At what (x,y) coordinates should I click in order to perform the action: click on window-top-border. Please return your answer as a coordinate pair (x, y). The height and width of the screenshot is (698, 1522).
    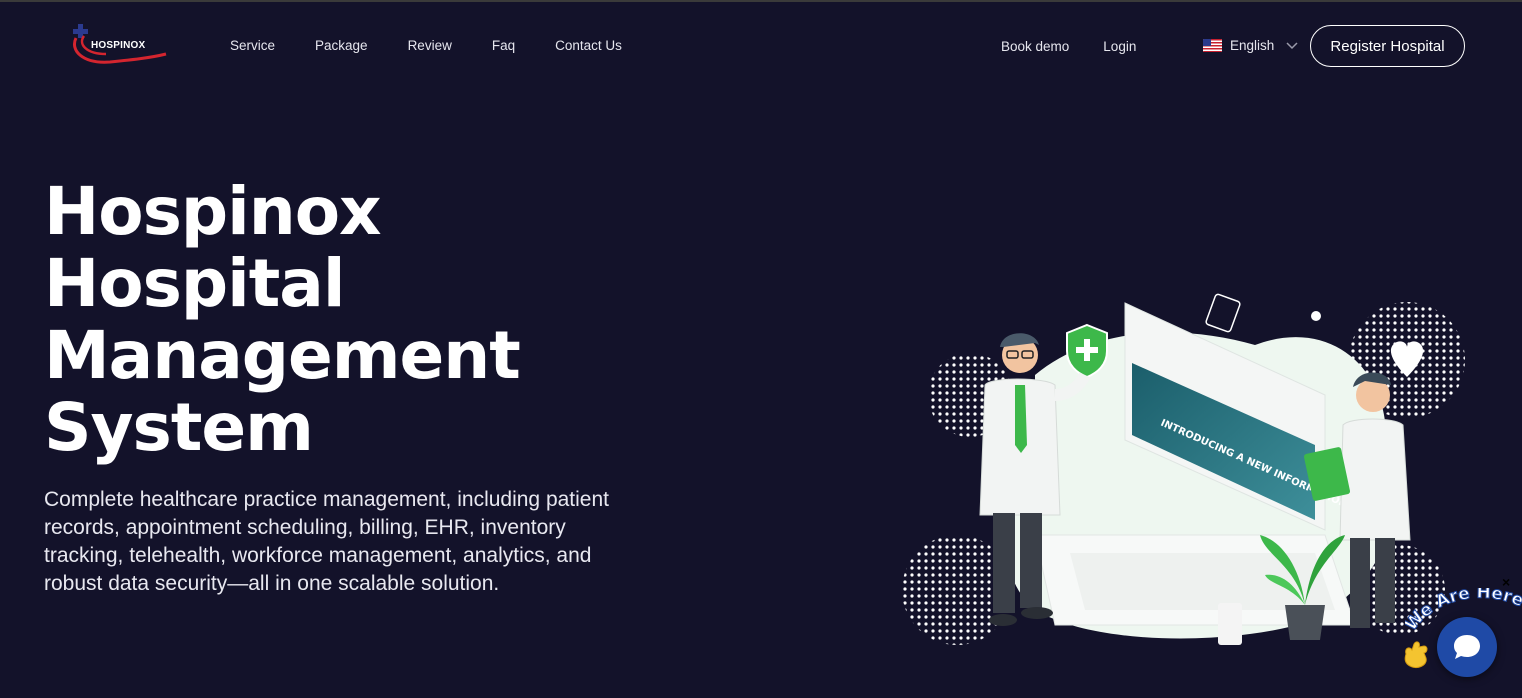
    Looking at the image, I should click on (761, 1).